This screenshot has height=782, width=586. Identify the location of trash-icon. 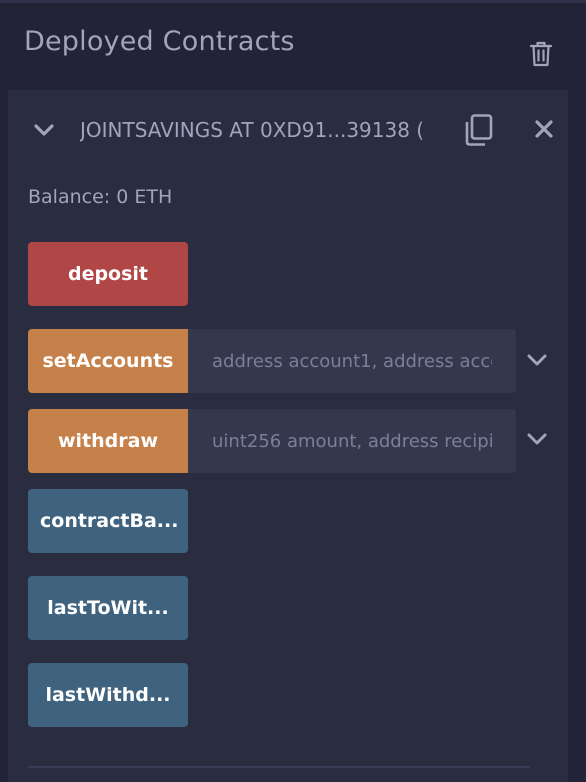
(541, 54).